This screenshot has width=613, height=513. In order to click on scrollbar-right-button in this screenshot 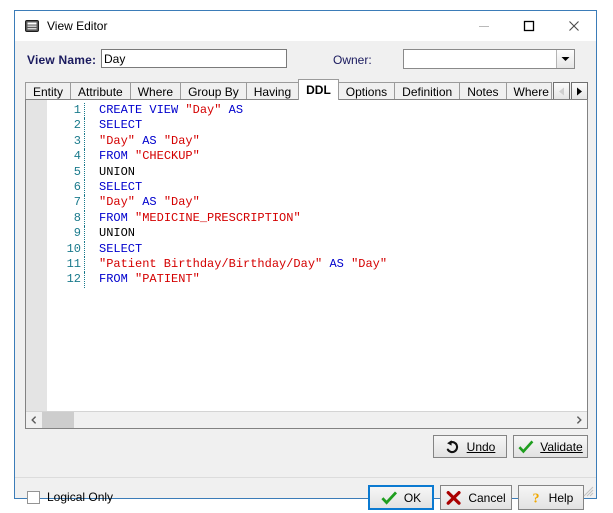, I will do `click(579, 420)`.